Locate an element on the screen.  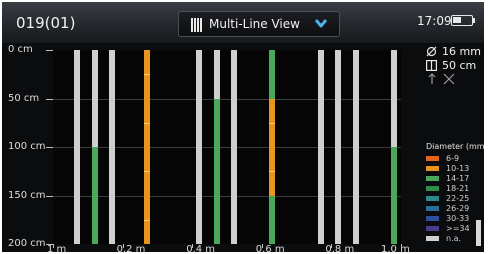
legend-item: >=34 is located at coordinates (454, 229).